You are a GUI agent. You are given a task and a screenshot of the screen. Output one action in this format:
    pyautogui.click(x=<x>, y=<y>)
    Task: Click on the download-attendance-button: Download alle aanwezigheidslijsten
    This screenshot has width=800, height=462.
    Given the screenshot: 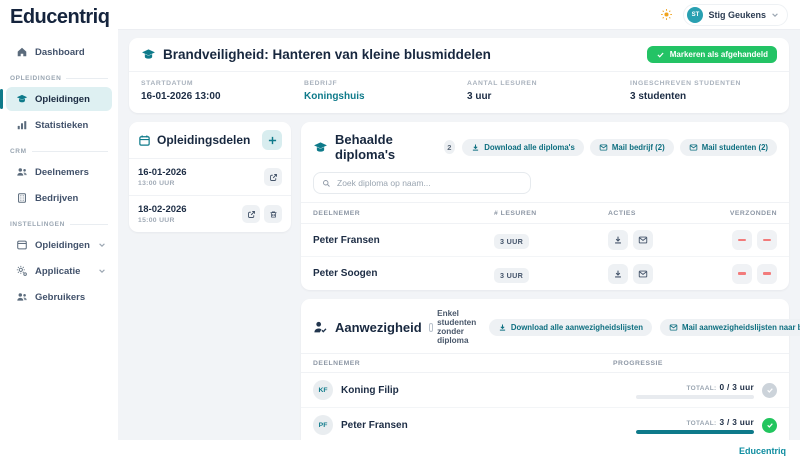 What is the action you would take?
    pyautogui.click(x=570, y=327)
    